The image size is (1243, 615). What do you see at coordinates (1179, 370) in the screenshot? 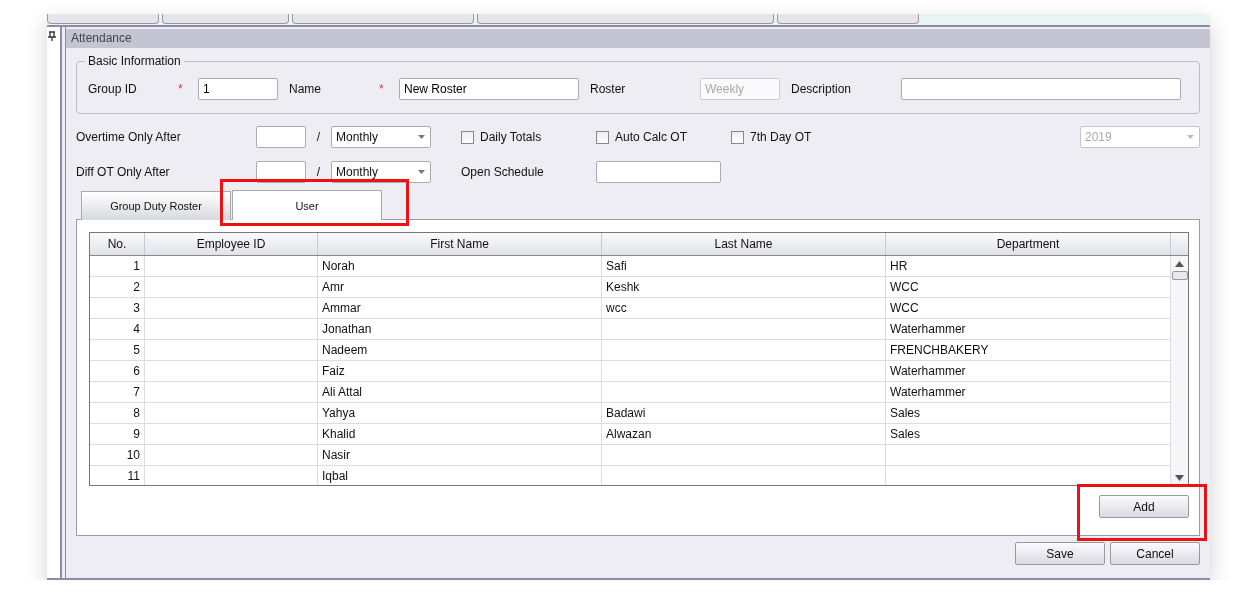
I see `scrollbar` at bounding box center [1179, 370].